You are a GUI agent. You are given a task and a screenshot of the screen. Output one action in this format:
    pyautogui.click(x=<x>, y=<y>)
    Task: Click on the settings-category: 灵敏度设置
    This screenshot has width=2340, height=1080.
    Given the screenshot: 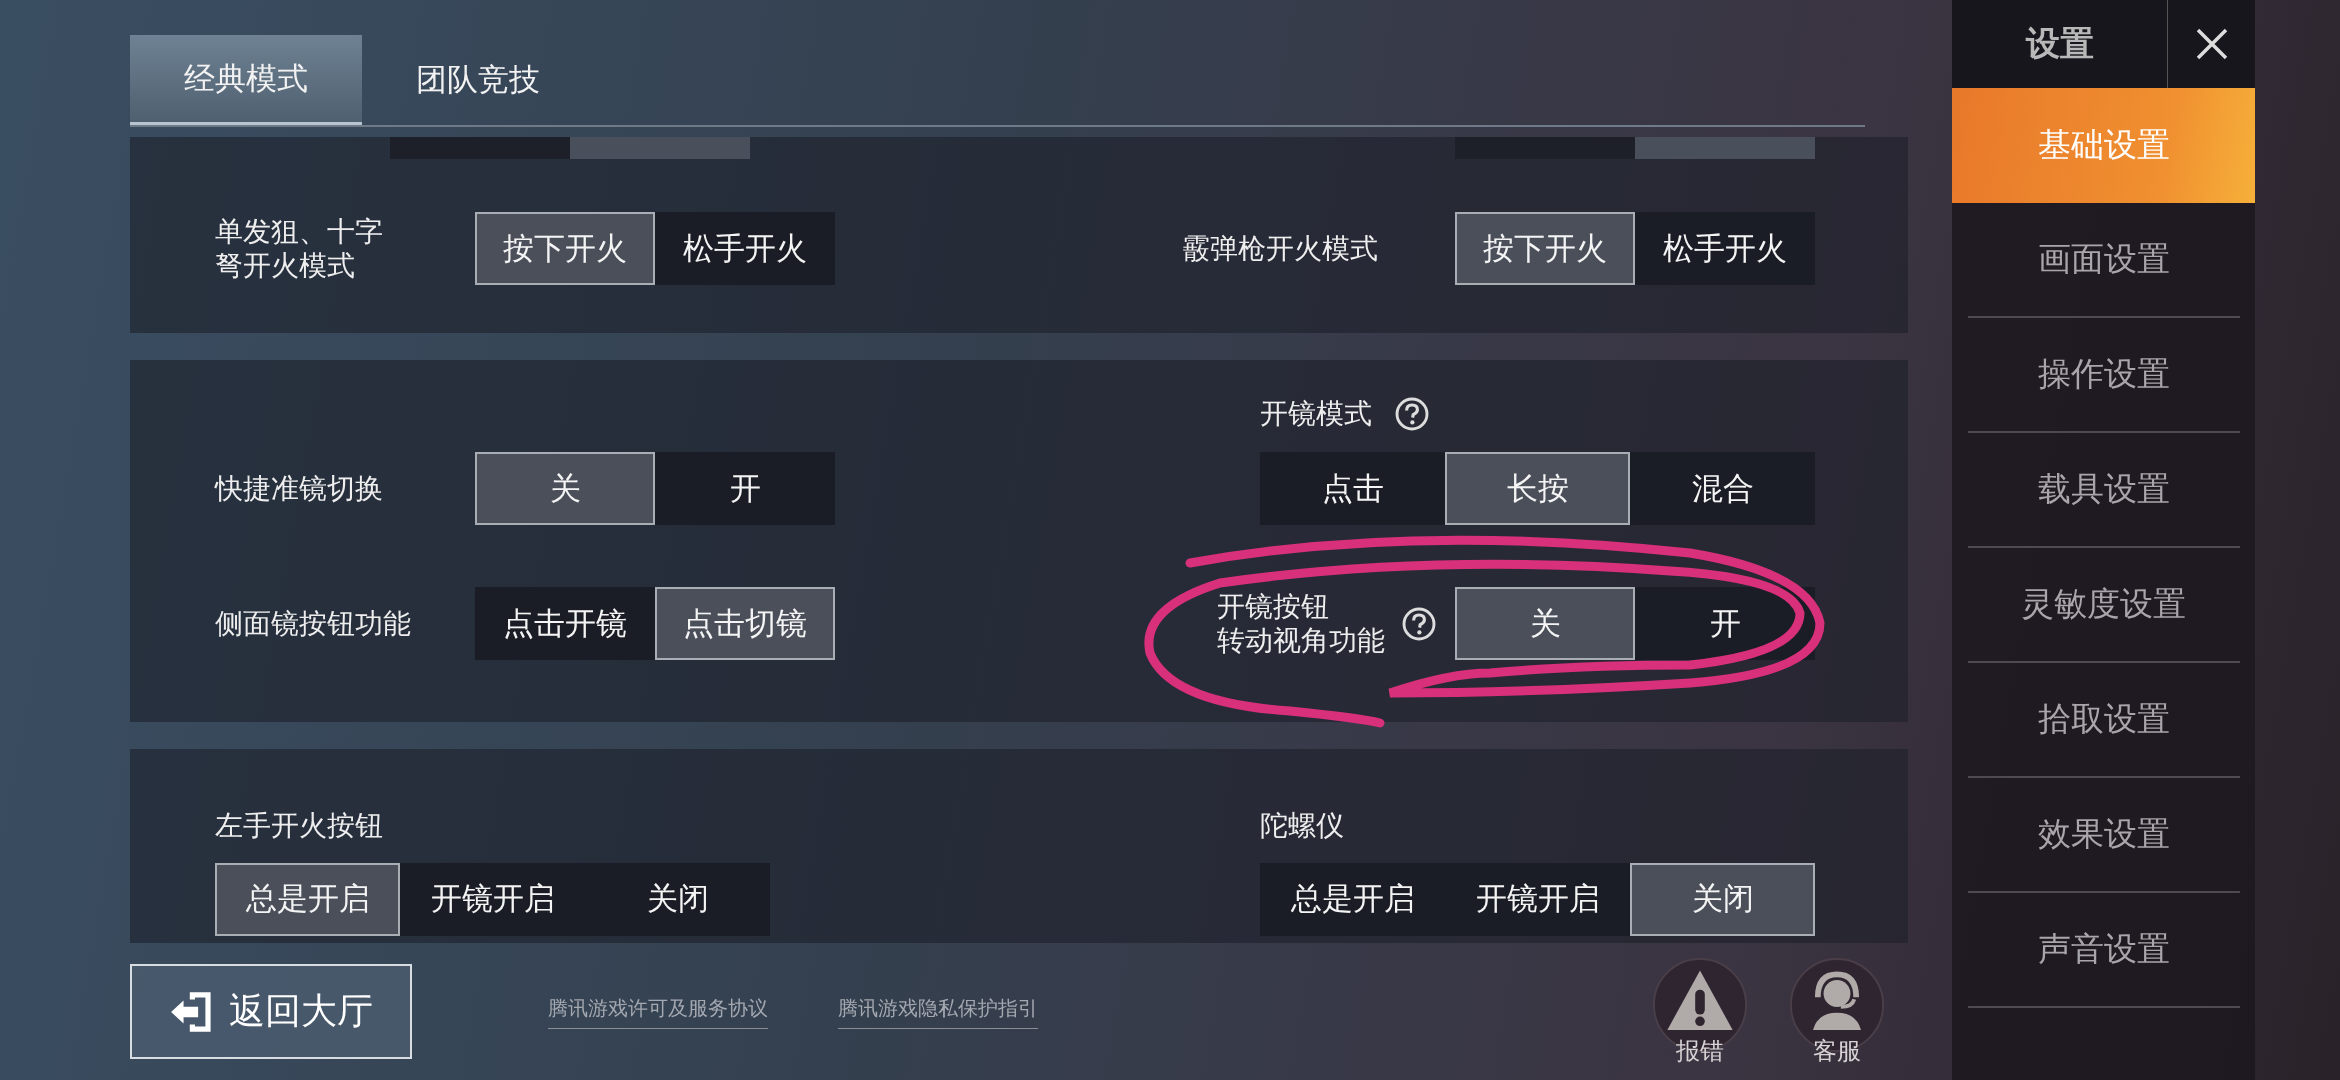 What is the action you would take?
    pyautogui.click(x=2103, y=605)
    